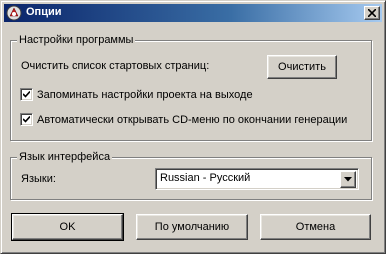  What do you see at coordinates (205, 178) in the screenshot?
I see `language-select-value: Russian - Русский` at bounding box center [205, 178].